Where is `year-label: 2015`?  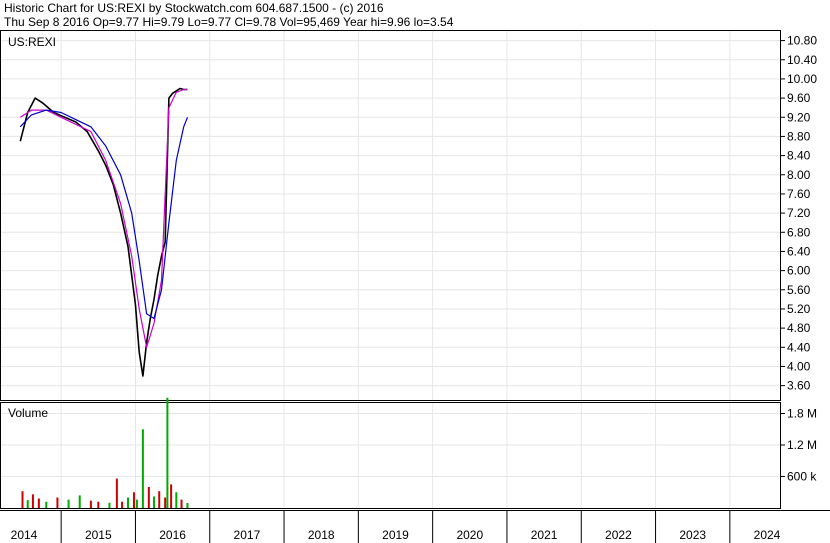
year-label: 2015 is located at coordinates (98, 535).